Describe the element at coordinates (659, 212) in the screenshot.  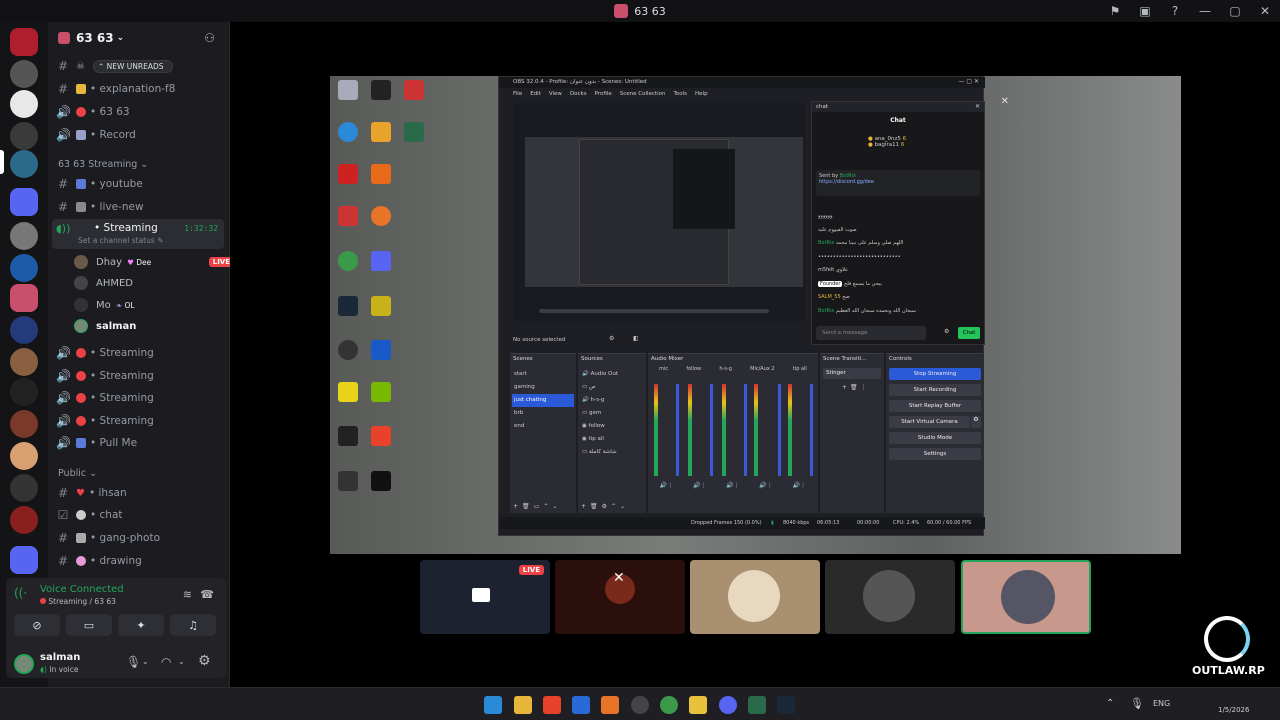
I see `obs-preview` at that location.